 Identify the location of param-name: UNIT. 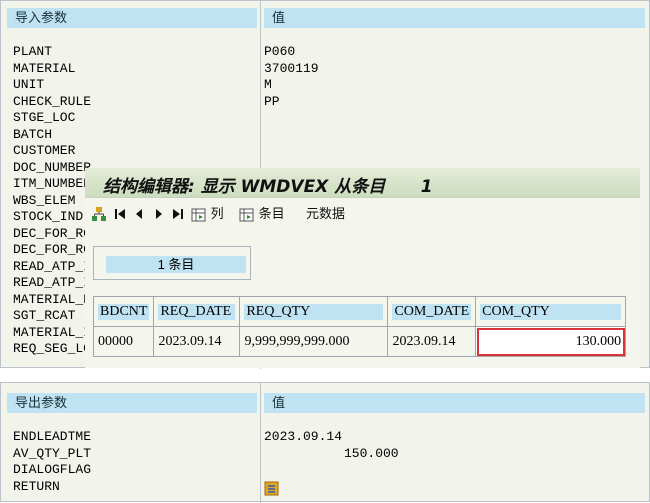
(29, 84).